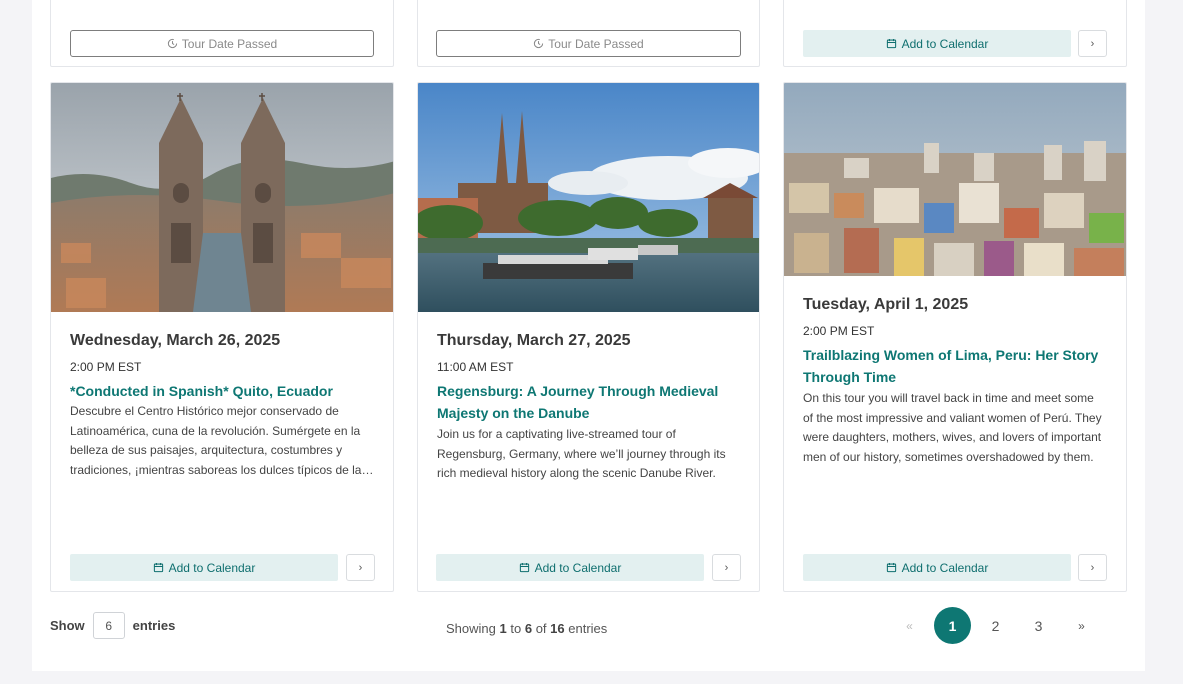 This screenshot has width=1183, height=684. Describe the element at coordinates (516, 628) in the screenshot. I see `info-to-word: to` at that location.